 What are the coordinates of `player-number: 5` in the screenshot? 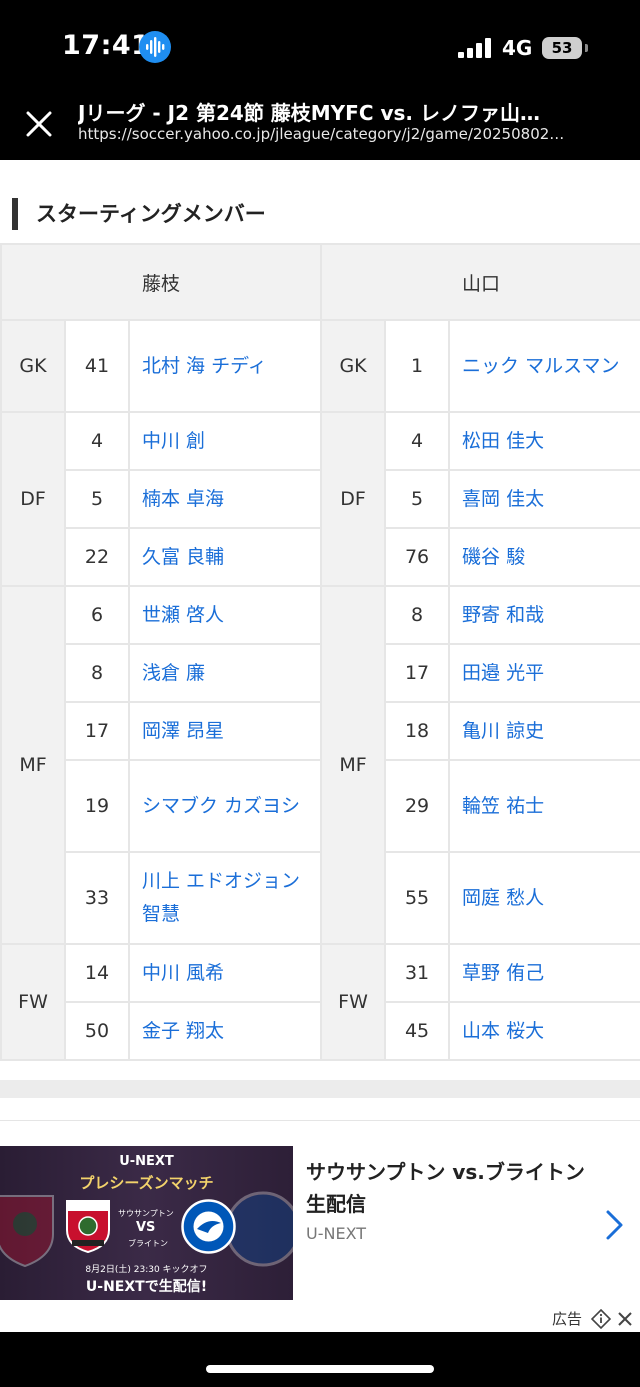 It's located at (417, 499).